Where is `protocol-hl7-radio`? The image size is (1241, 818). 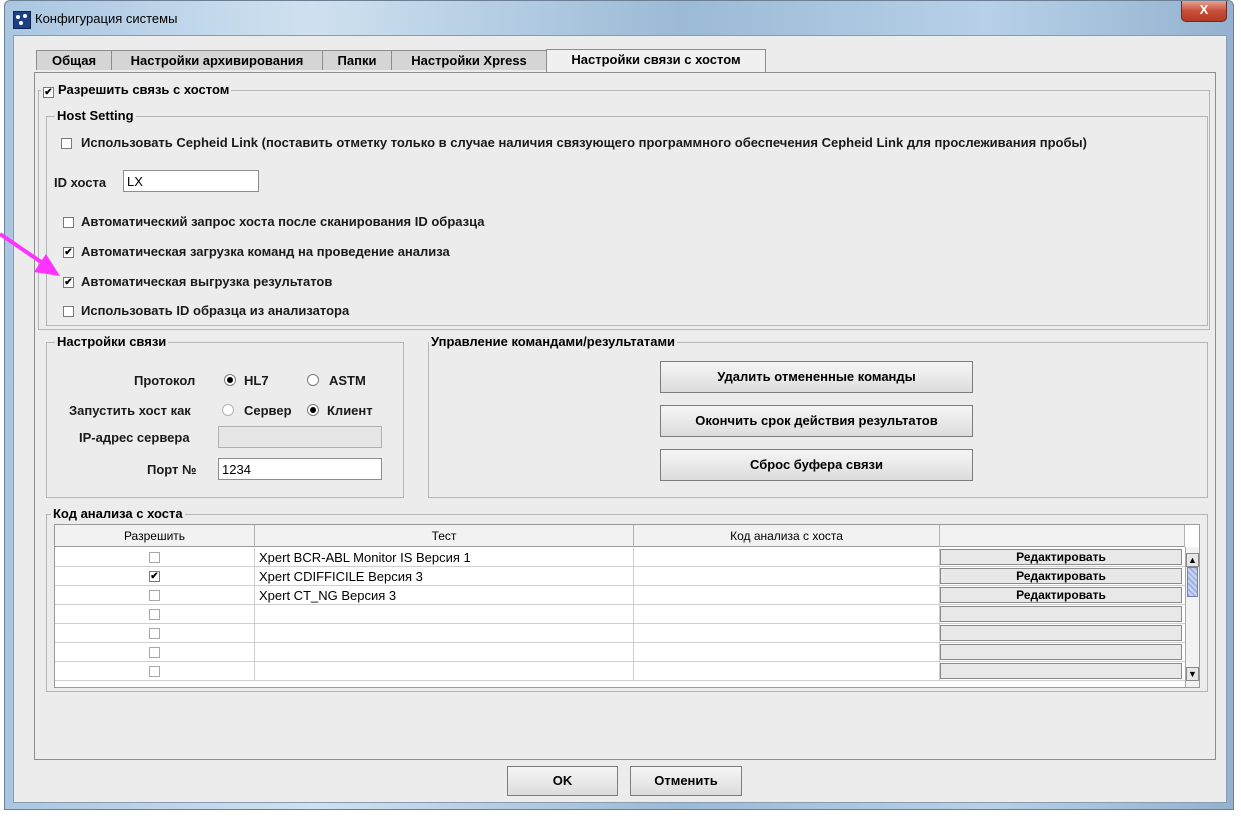
protocol-hl7-radio is located at coordinates (230, 380).